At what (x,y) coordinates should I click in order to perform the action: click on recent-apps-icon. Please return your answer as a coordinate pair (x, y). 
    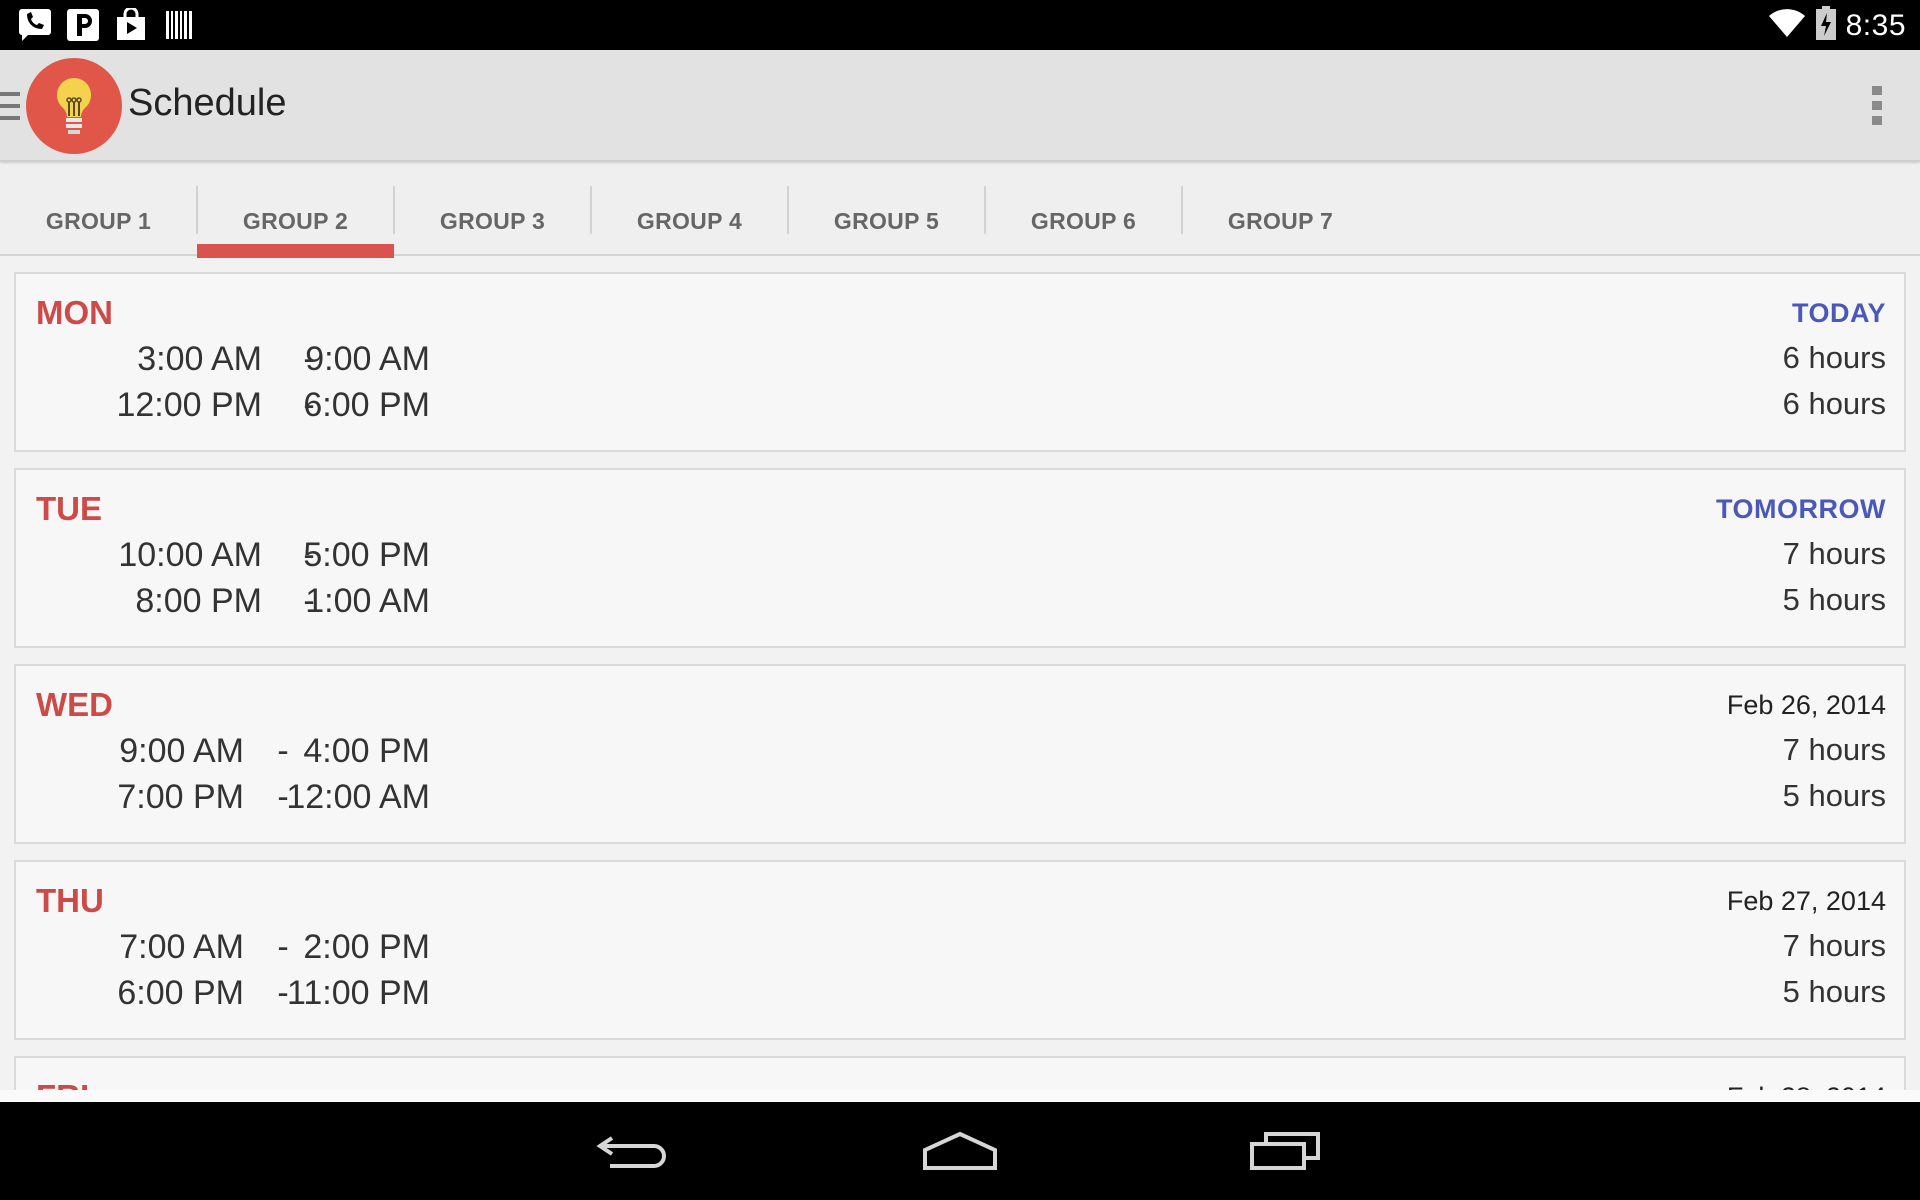
    Looking at the image, I should click on (1285, 1150).